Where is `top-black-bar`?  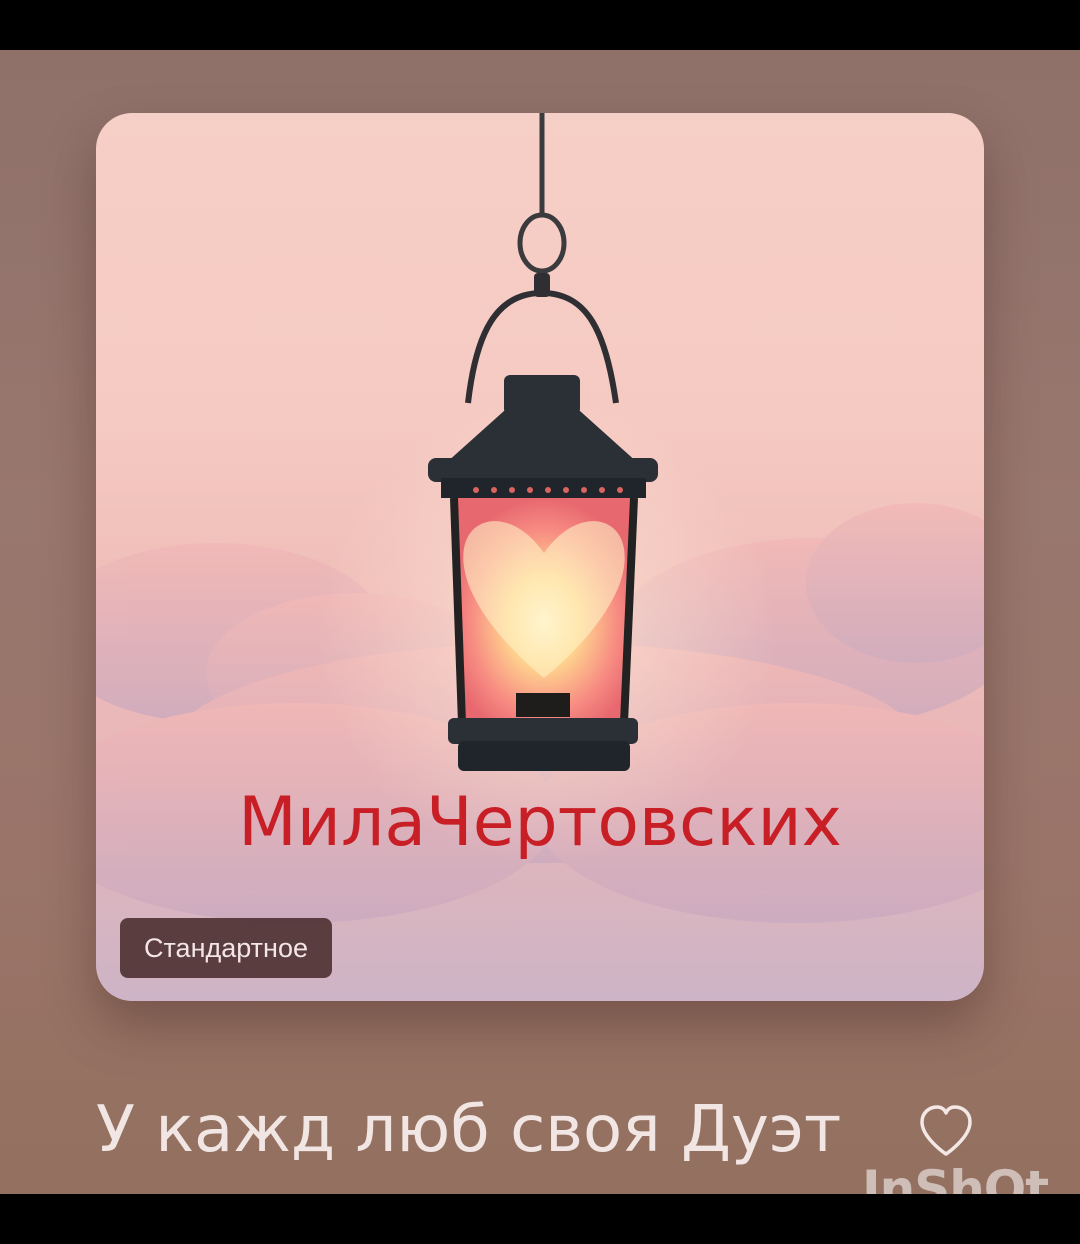
top-black-bar is located at coordinates (540, 25).